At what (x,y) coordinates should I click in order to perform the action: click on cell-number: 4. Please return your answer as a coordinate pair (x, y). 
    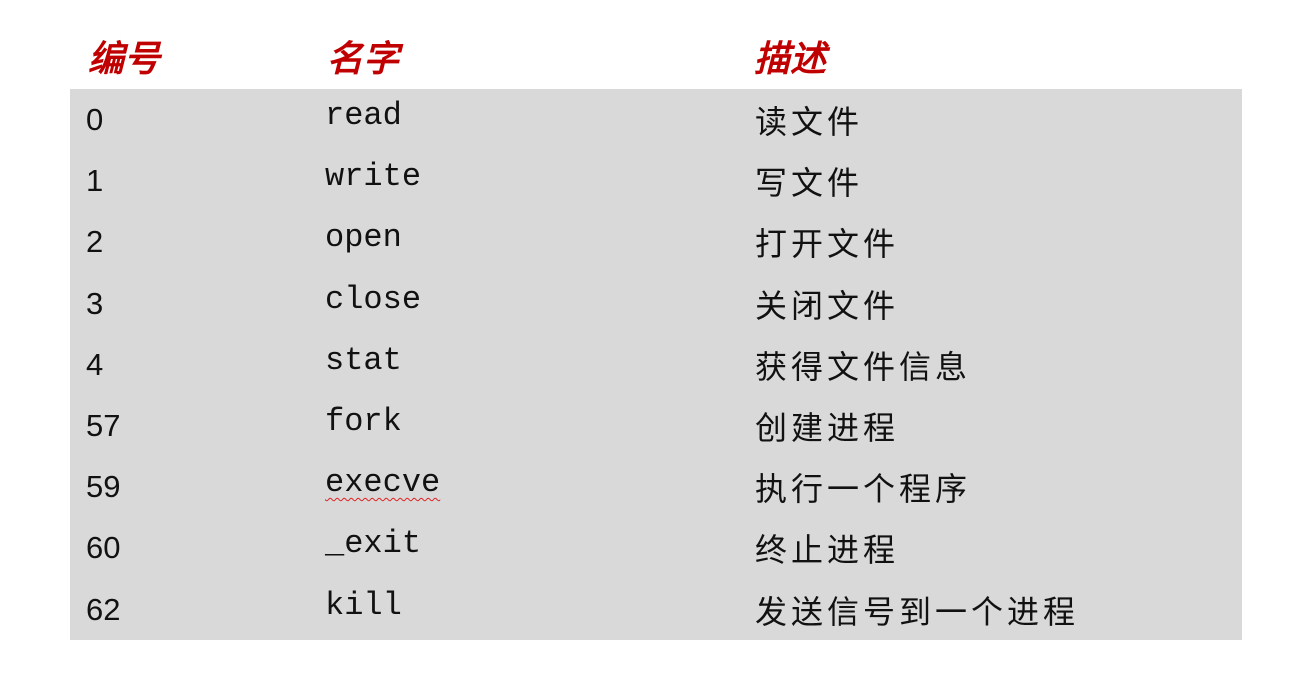
    Looking at the image, I should click on (95, 364).